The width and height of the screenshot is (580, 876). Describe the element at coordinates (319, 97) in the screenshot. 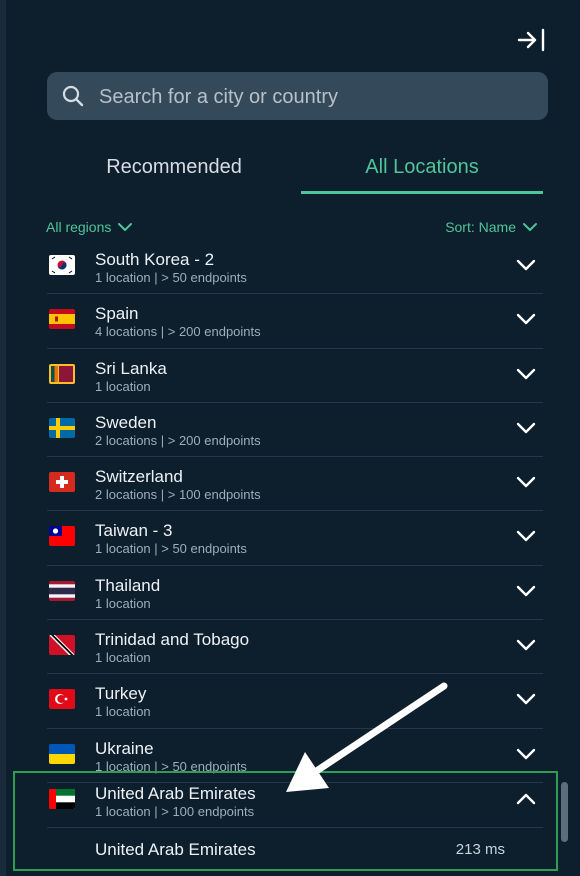

I see `search-input` at that location.